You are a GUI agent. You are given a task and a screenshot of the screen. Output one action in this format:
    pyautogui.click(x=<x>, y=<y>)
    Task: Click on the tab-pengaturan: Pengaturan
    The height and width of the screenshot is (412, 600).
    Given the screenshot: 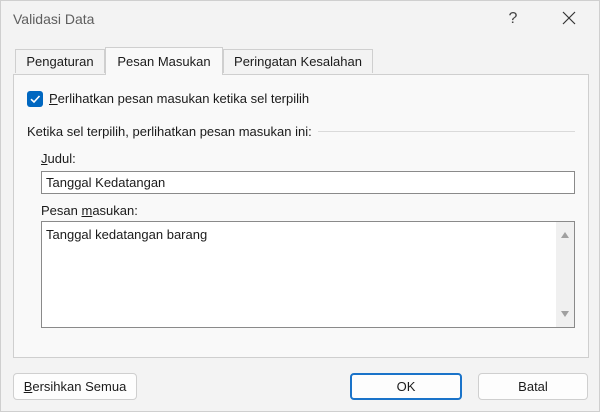 What is the action you would take?
    pyautogui.click(x=60, y=61)
    